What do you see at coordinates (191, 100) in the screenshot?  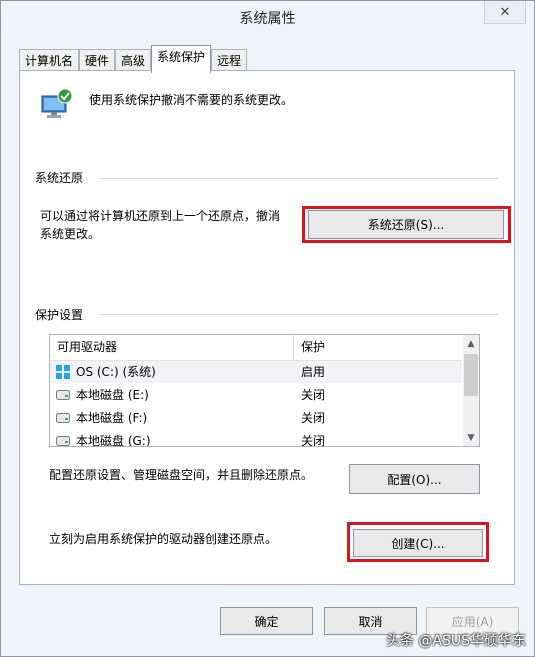 I see `intro-description: 使用系统保护撤消不需要的系统更改。` at bounding box center [191, 100].